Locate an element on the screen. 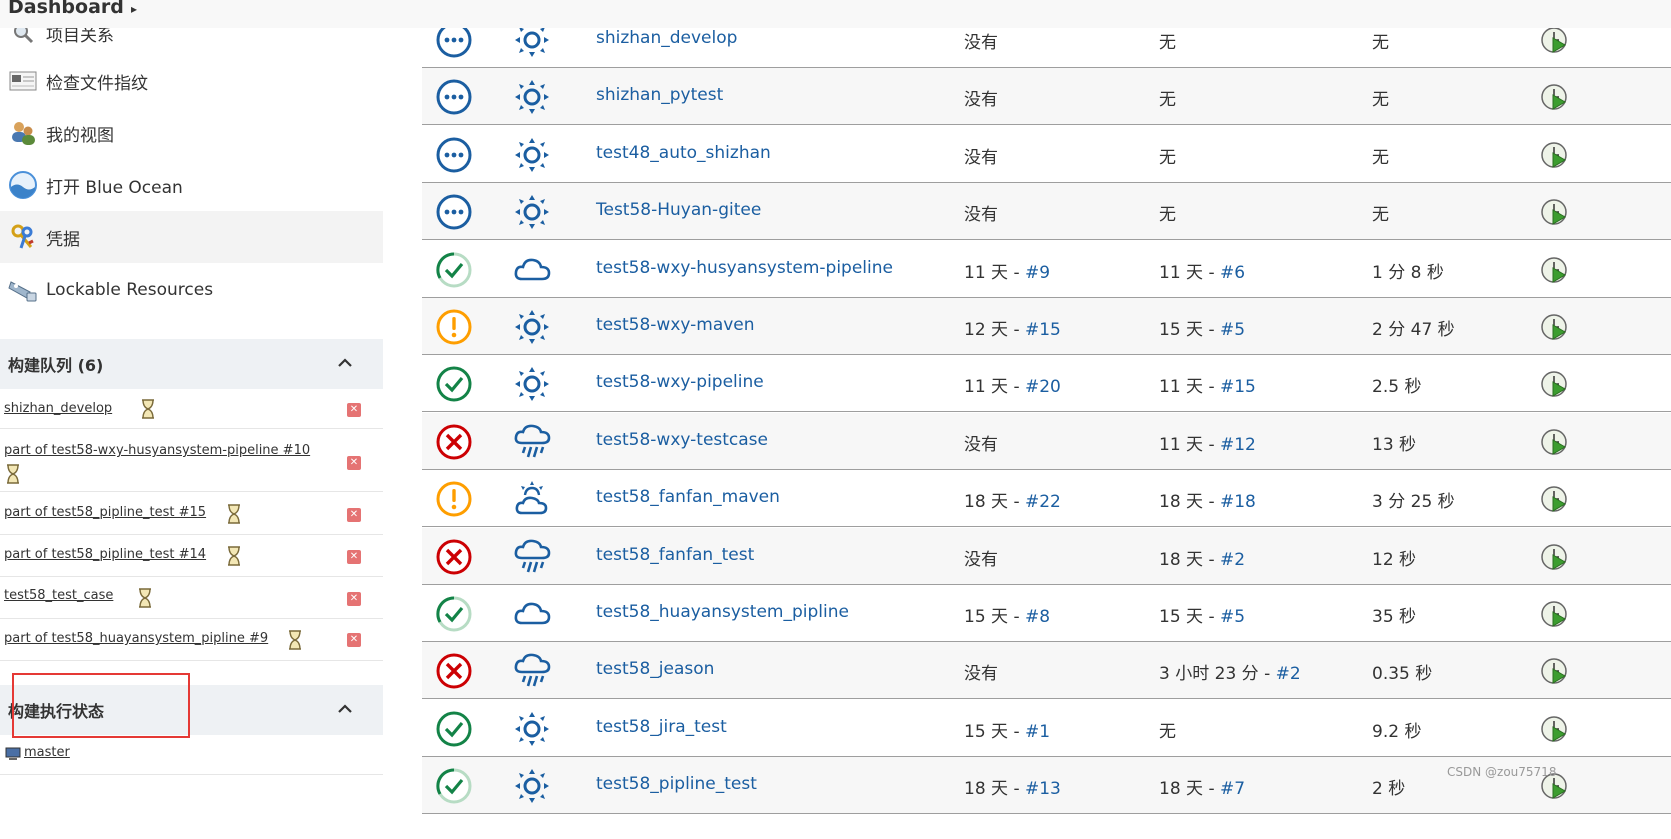  last-failure-text: 15 天 - is located at coordinates (1189, 330).